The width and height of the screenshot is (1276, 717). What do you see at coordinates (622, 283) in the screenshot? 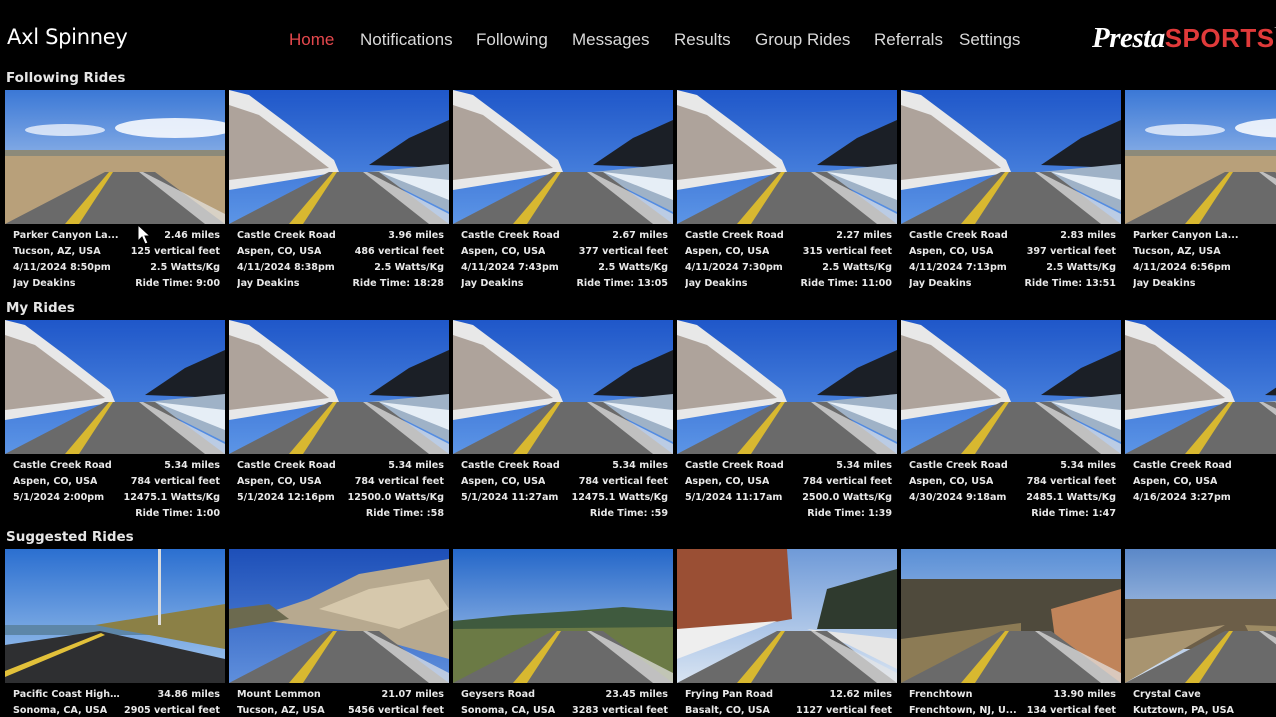
I see `ride-time: Ride Time: 13:05` at bounding box center [622, 283].